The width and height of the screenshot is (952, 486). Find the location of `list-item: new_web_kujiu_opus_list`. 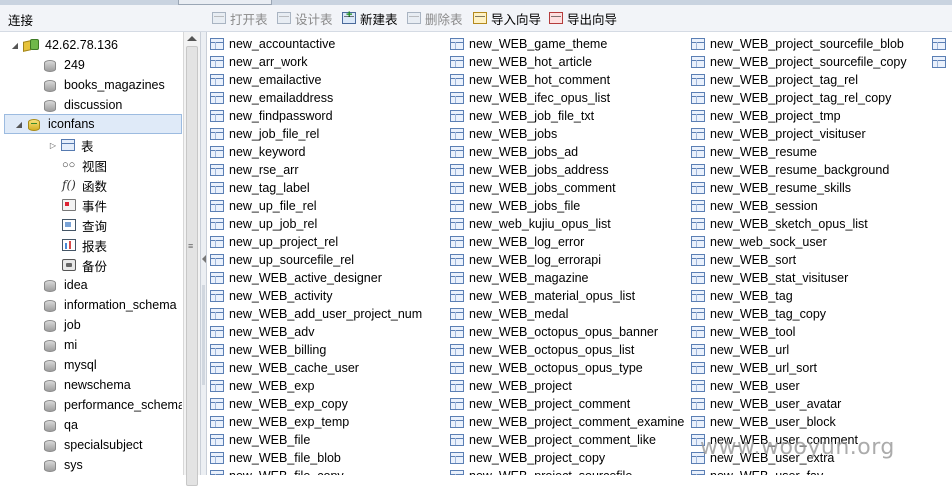

list-item: new_web_kujiu_opus_list is located at coordinates (567, 224).